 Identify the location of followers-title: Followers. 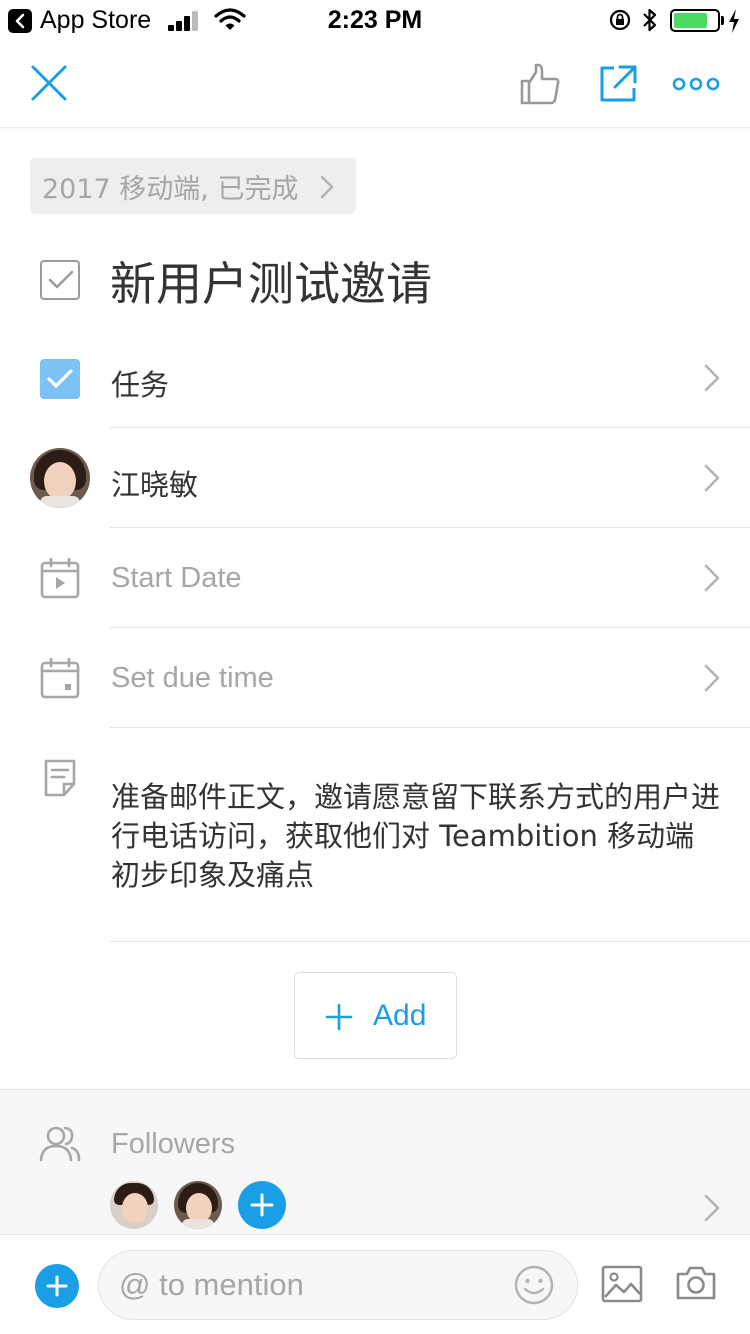
(173, 1144).